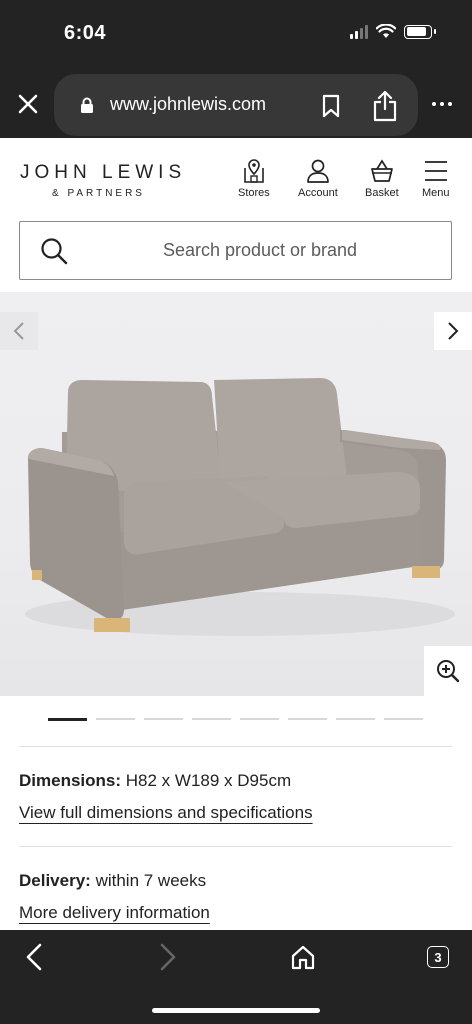 The image size is (472, 1024). Describe the element at coordinates (381, 170) in the screenshot. I see `basket-icon` at that location.